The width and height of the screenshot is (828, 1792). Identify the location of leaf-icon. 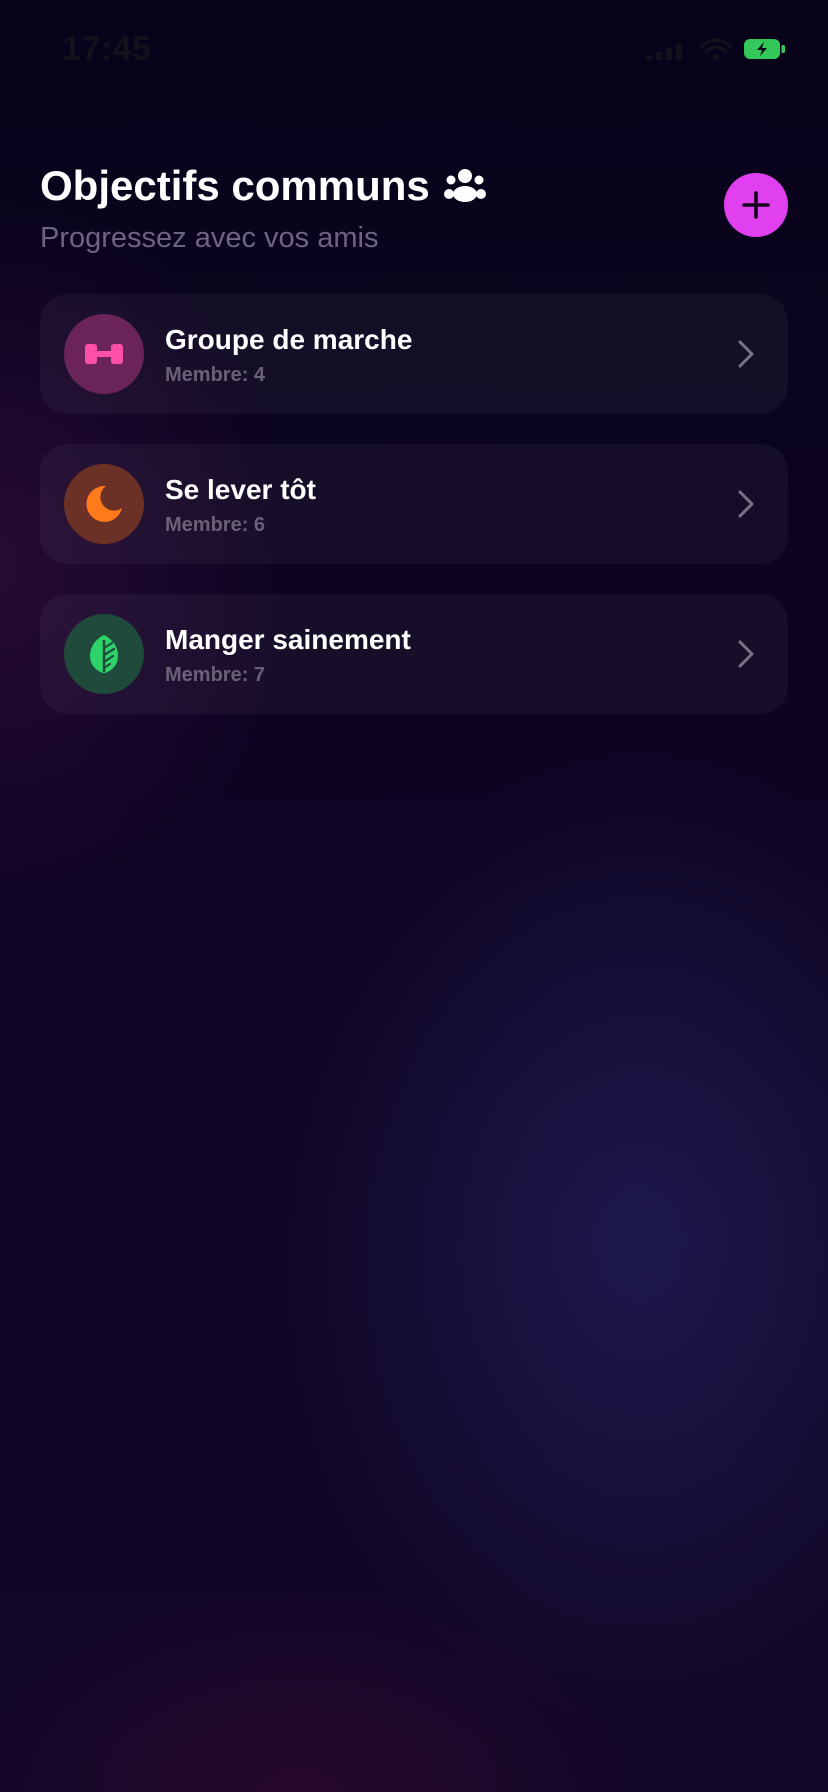
(104, 654).